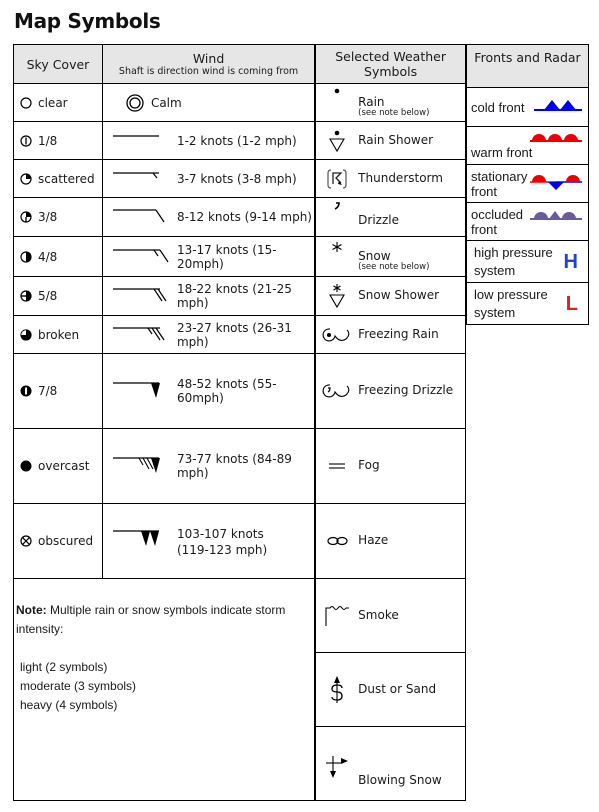 Image resolution: width=599 pixels, height=812 pixels. Describe the element at coordinates (31, 610) in the screenshot. I see `note-label: Note:` at that location.